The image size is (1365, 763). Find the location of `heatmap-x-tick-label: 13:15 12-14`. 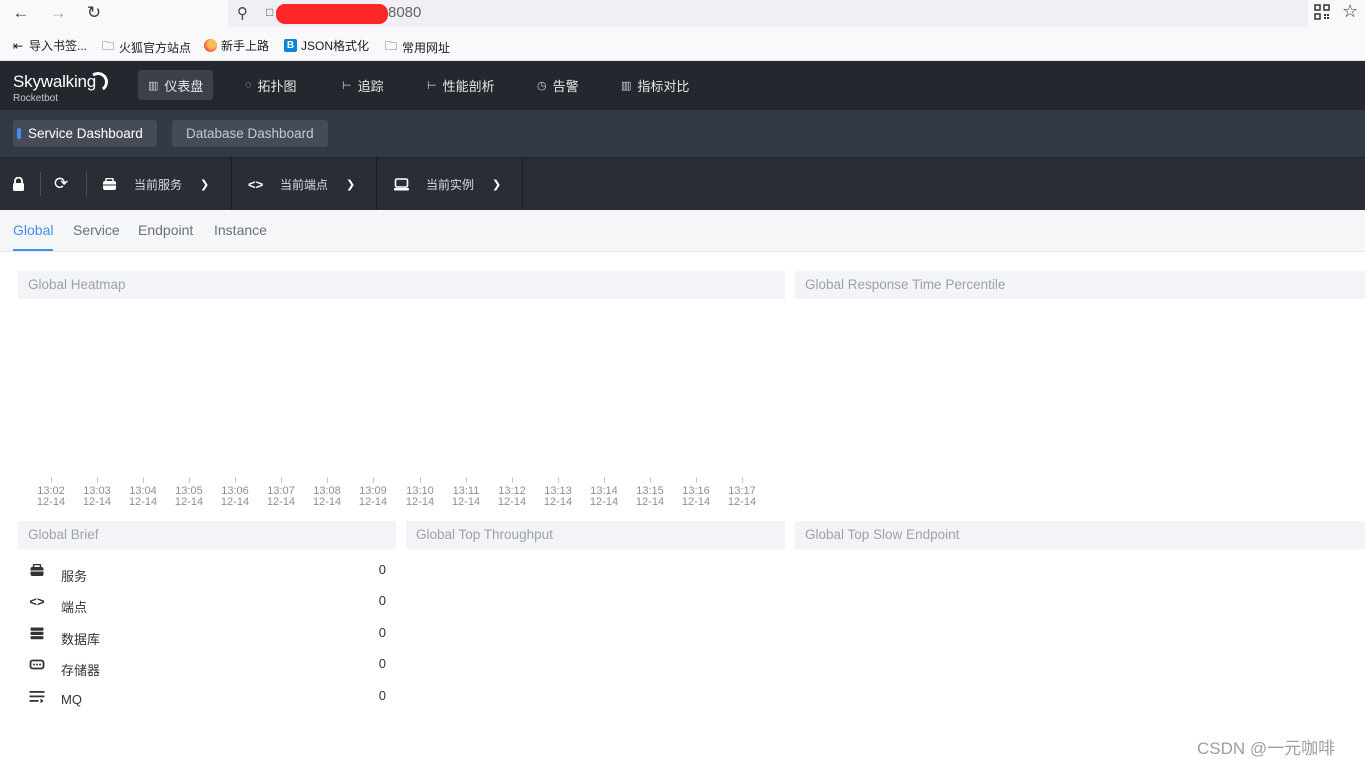

heatmap-x-tick-label: 13:15 12-14 is located at coordinates (650, 496).